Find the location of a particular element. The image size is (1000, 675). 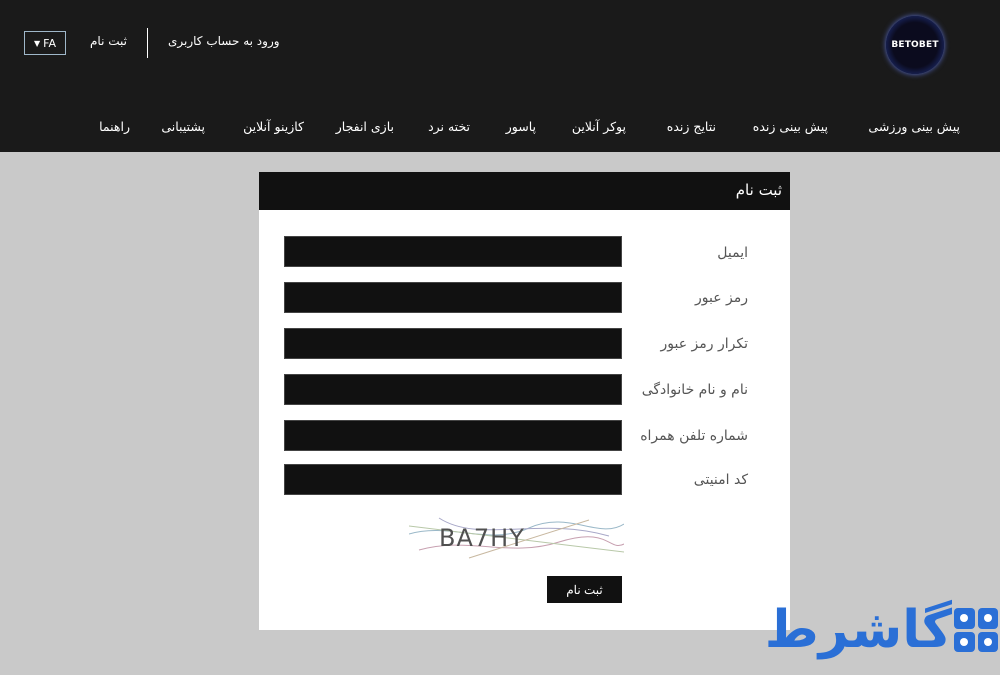

email-label: ایمیل is located at coordinates (732, 253).